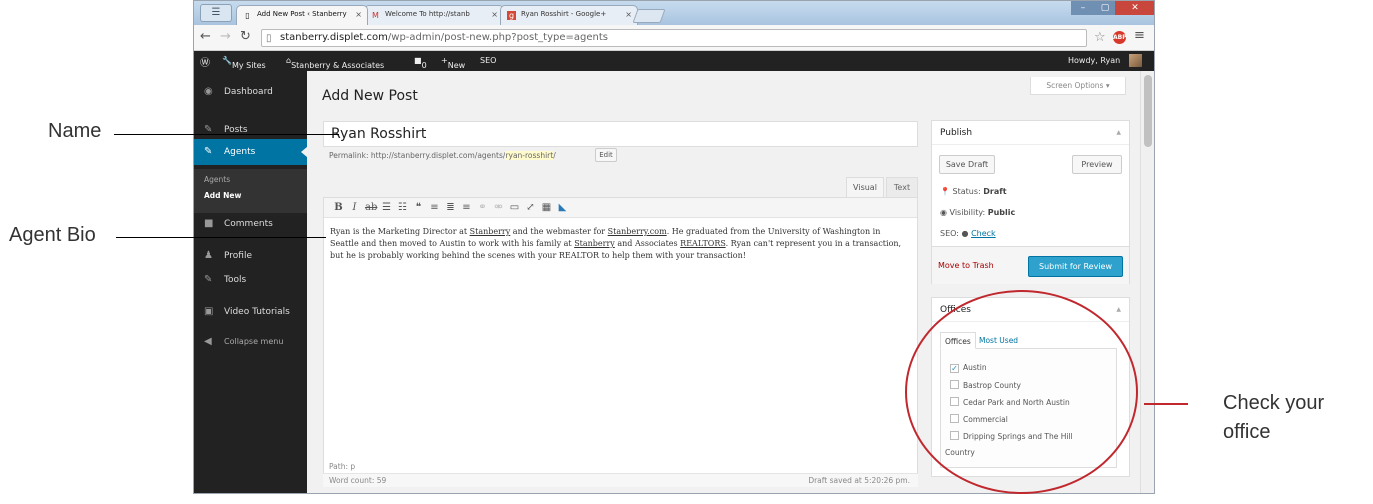  I want to click on sidebar-item-collapse: ◀ Collapse menu, so click(250, 342).